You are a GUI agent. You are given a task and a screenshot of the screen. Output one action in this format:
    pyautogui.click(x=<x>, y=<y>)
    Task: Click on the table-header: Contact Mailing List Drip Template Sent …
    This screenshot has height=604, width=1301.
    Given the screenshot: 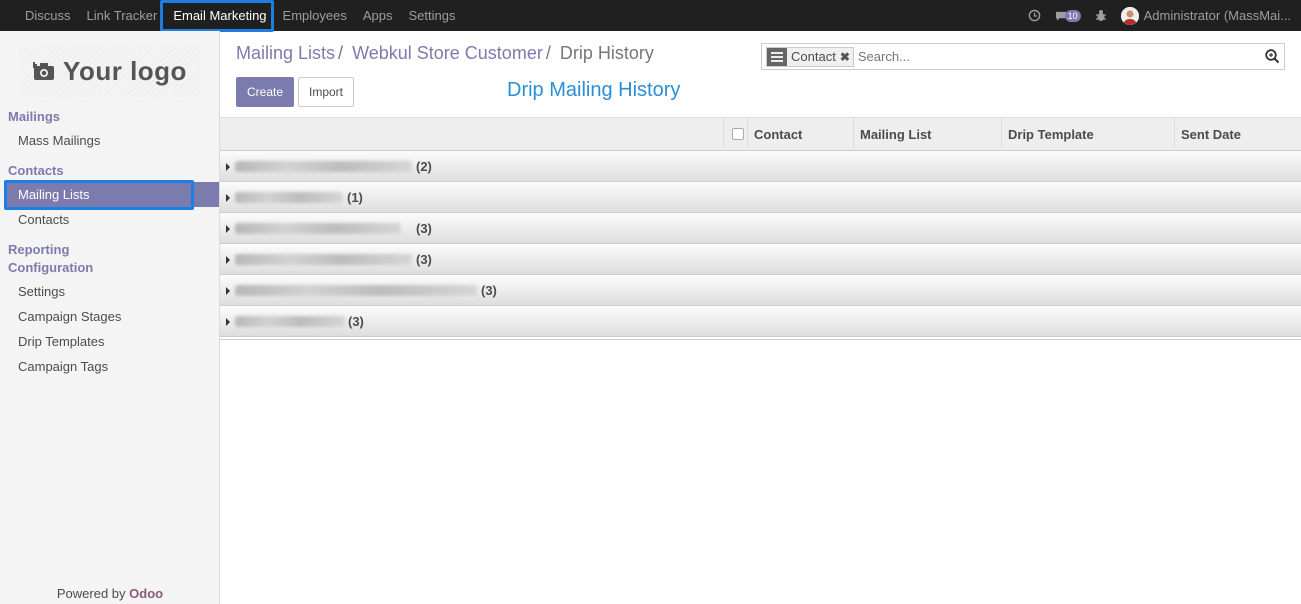 What is the action you would take?
    pyautogui.click(x=760, y=134)
    